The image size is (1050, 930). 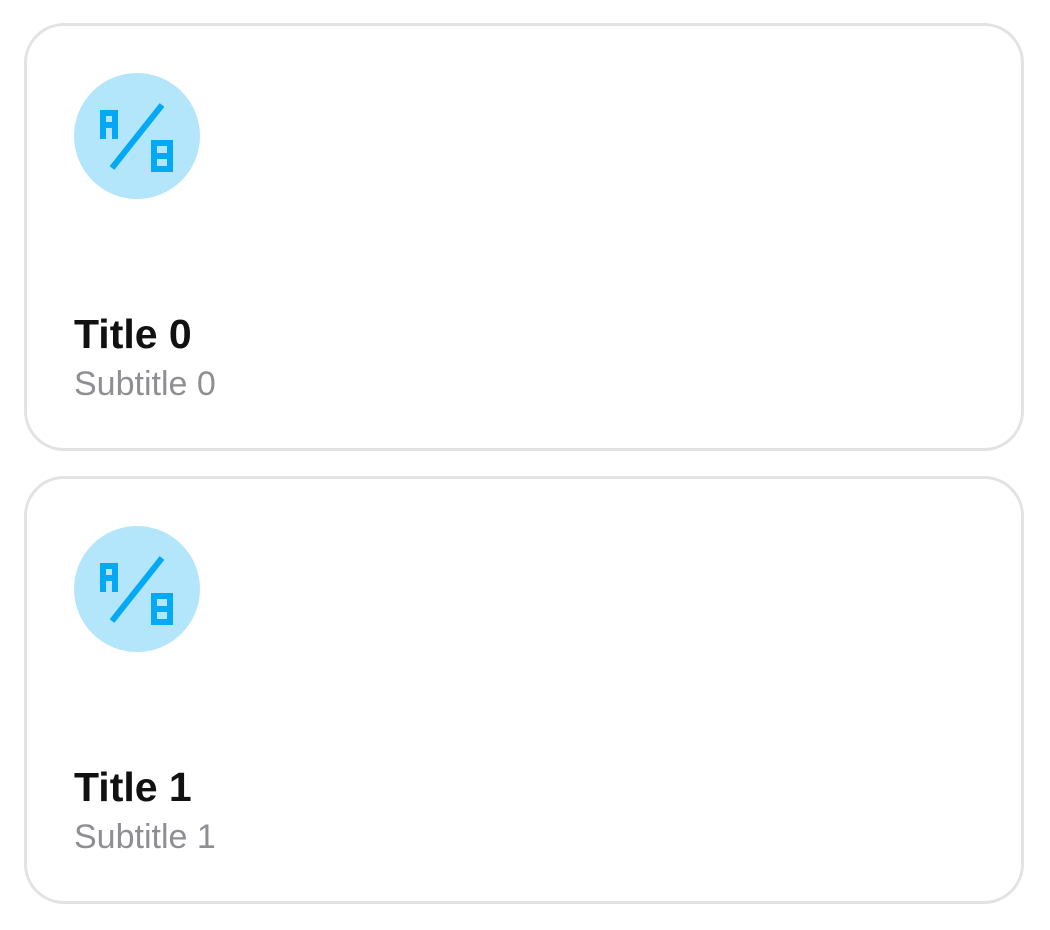 What do you see at coordinates (145, 837) in the screenshot?
I see `card-subtitle: Subtitle 1` at bounding box center [145, 837].